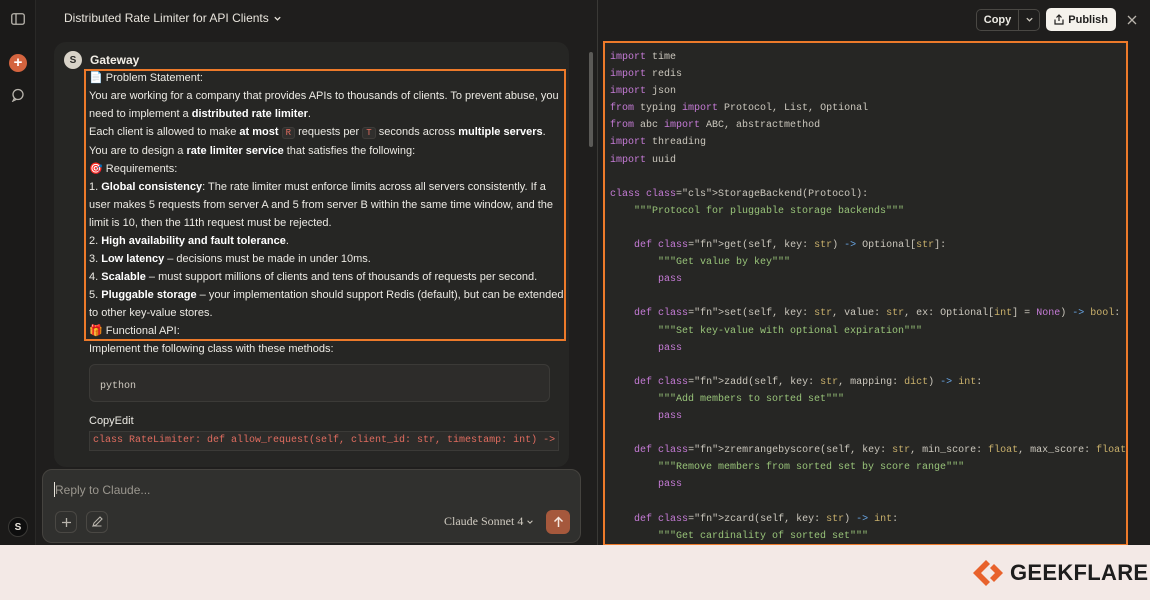 Image resolution: width=1150 pixels, height=600 pixels. Describe the element at coordinates (670, 348) in the screenshot. I see `code-line-18: pass` at that location.